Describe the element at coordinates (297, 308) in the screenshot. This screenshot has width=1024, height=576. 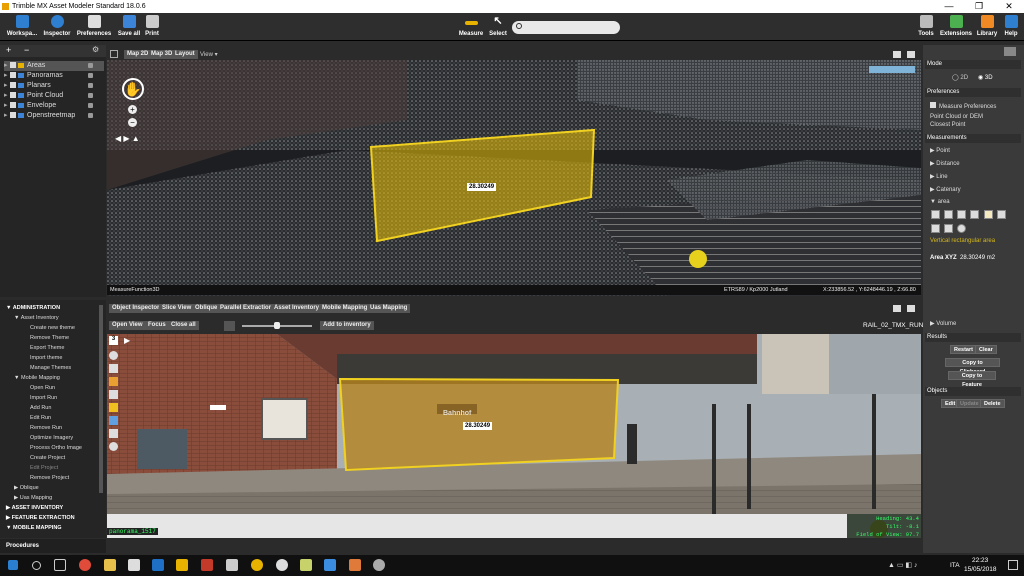
I see `tab-asset-inventory: Asset Inventory` at that location.